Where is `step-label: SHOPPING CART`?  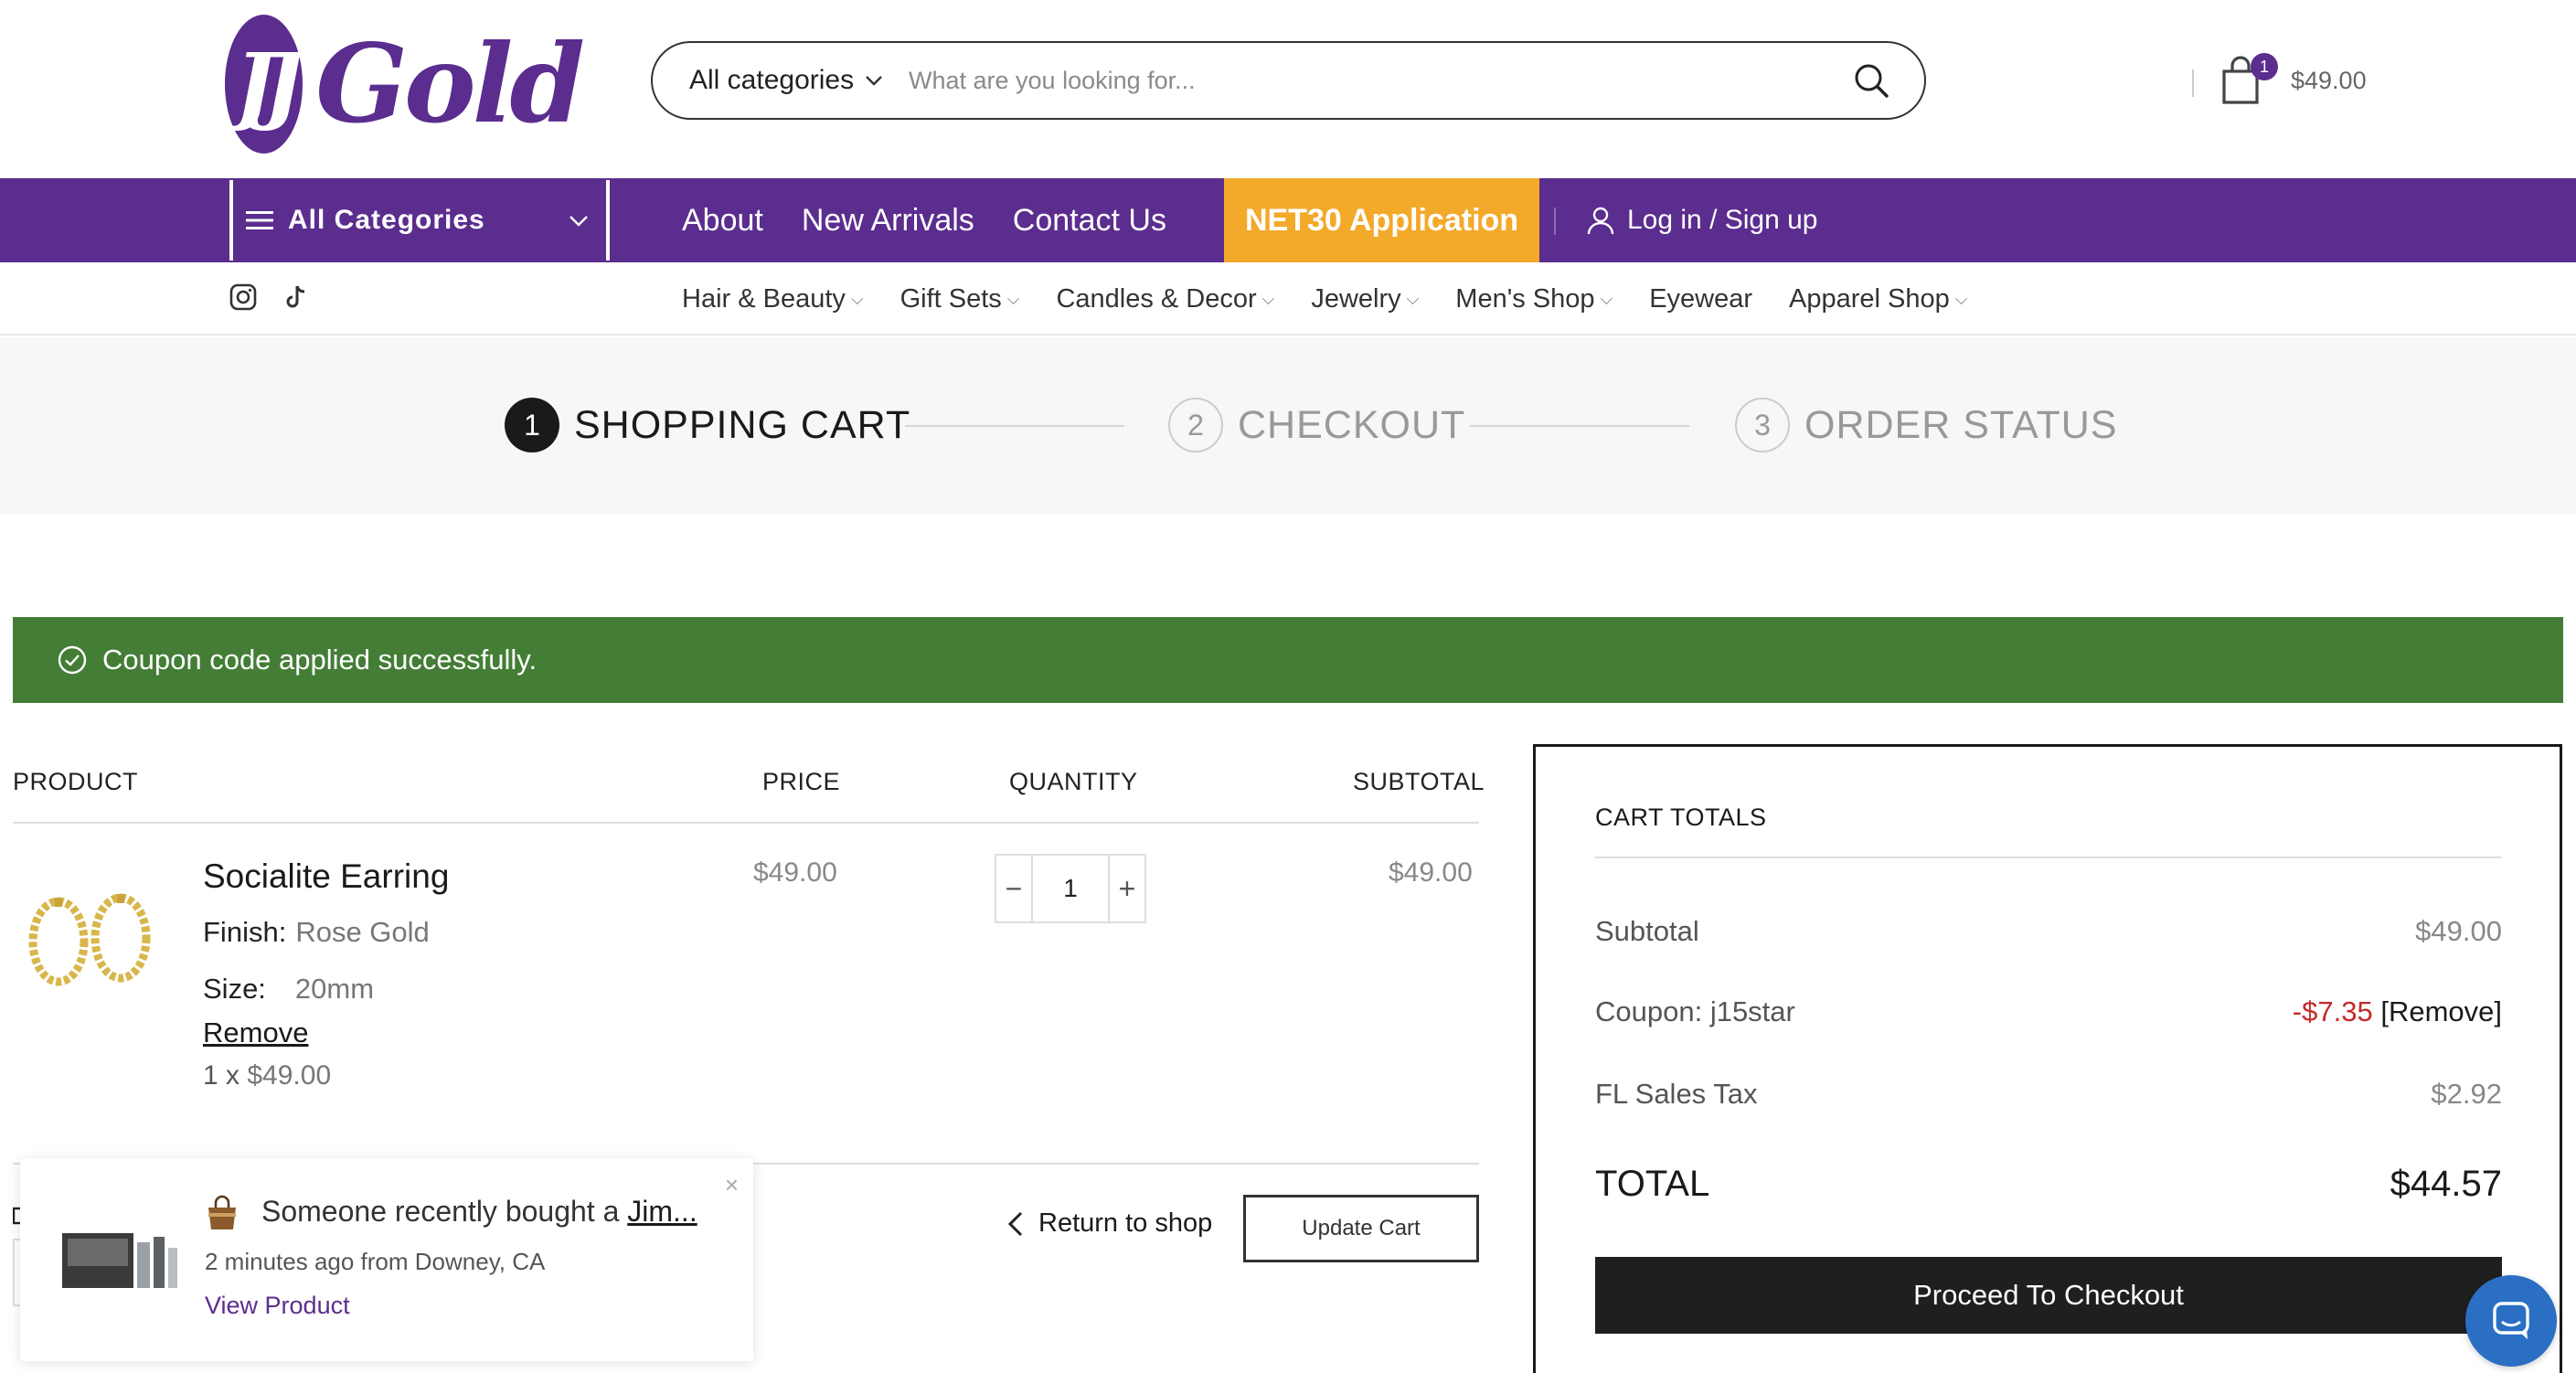
step-label: SHOPPING CART is located at coordinates (742, 425).